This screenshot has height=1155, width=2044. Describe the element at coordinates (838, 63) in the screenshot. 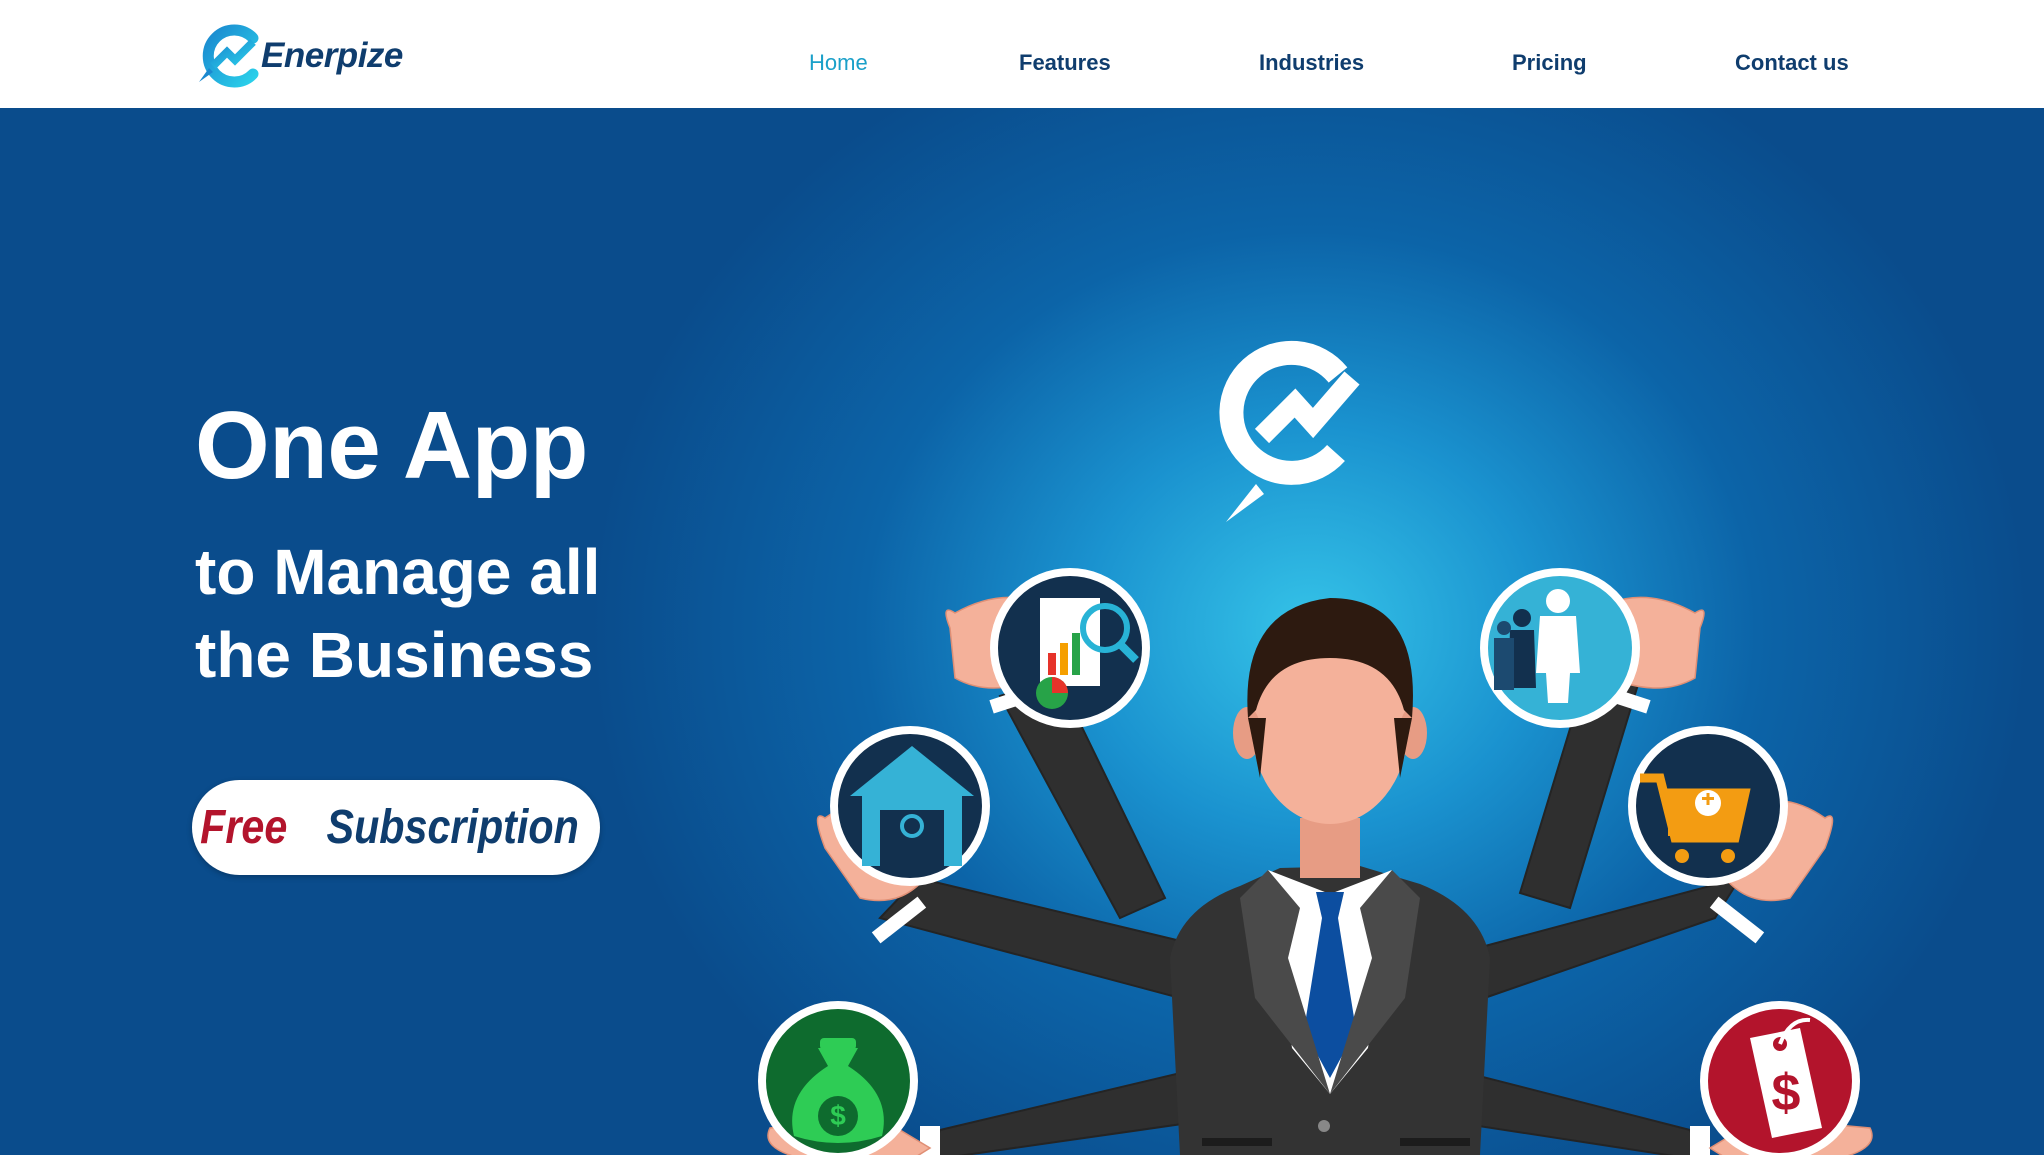

I see `nav-home: Home` at that location.